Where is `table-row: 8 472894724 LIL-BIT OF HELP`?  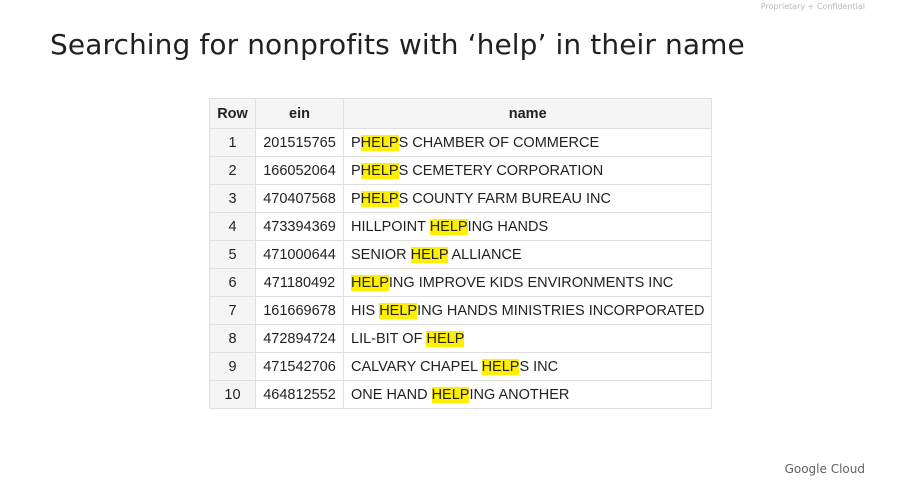 table-row: 8 472894724 LIL-BIT OF HELP is located at coordinates (461, 338).